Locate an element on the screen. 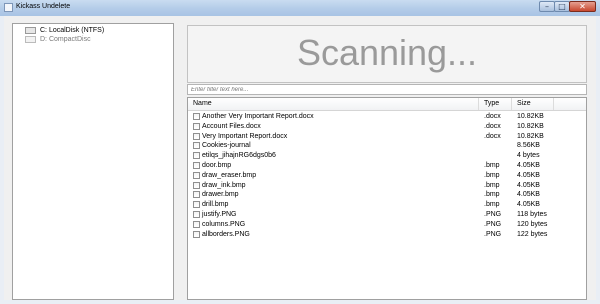 This screenshot has height=304, width=600. file-name: door.bmp is located at coordinates (217, 165).